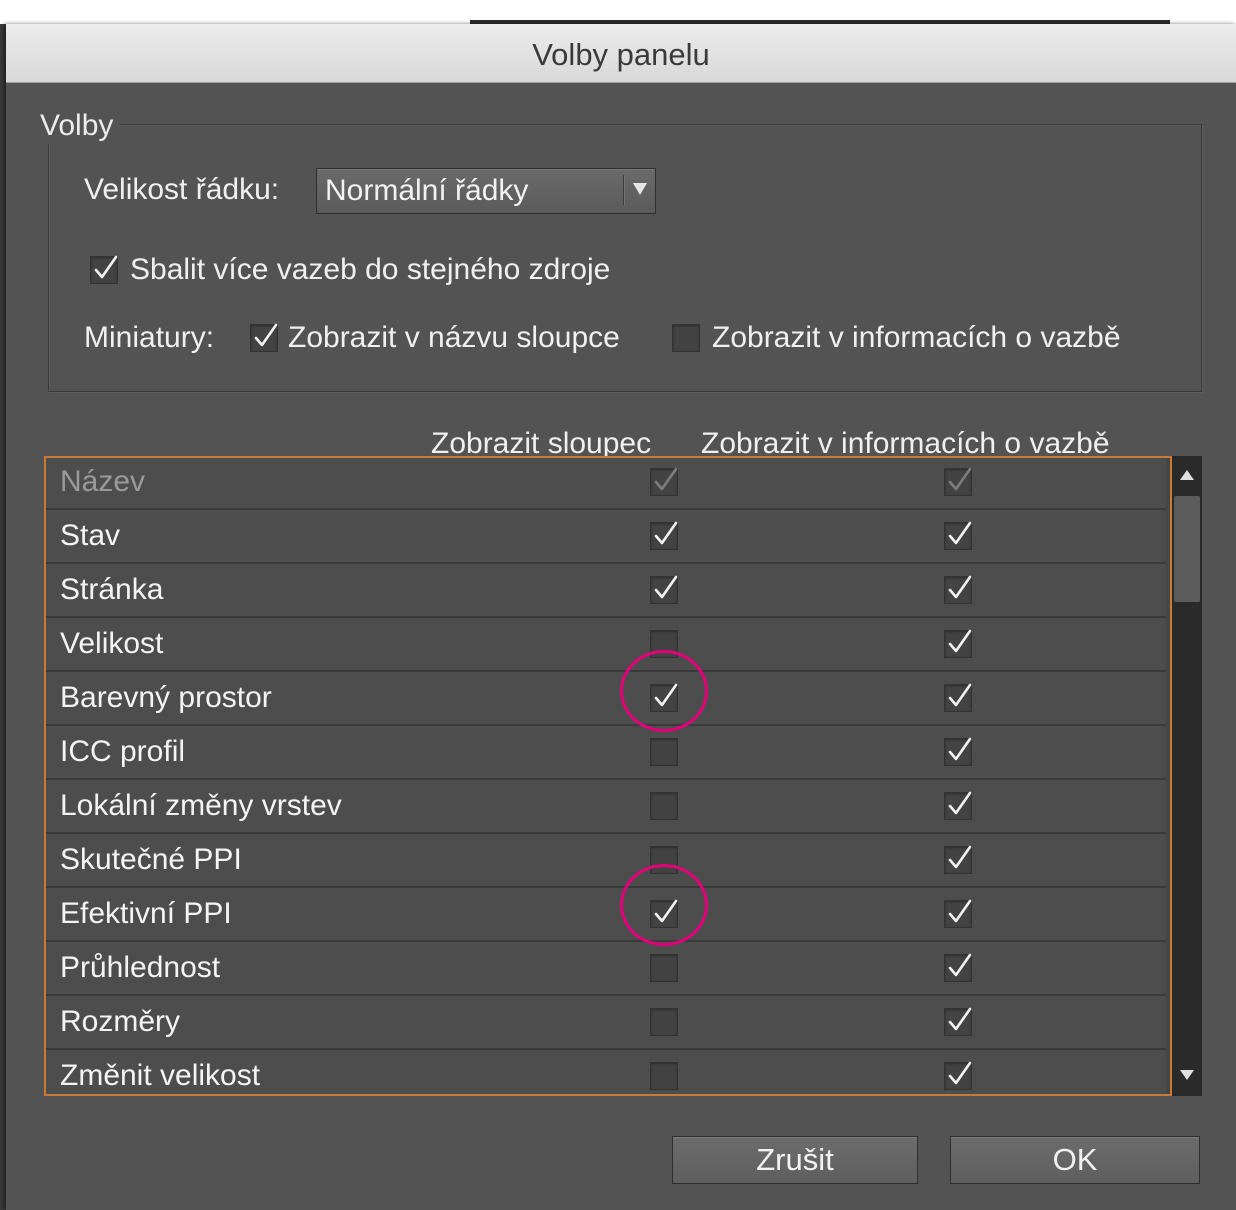 This screenshot has width=1236, height=1210. What do you see at coordinates (1075, 1160) in the screenshot?
I see `ok-button: OK` at bounding box center [1075, 1160].